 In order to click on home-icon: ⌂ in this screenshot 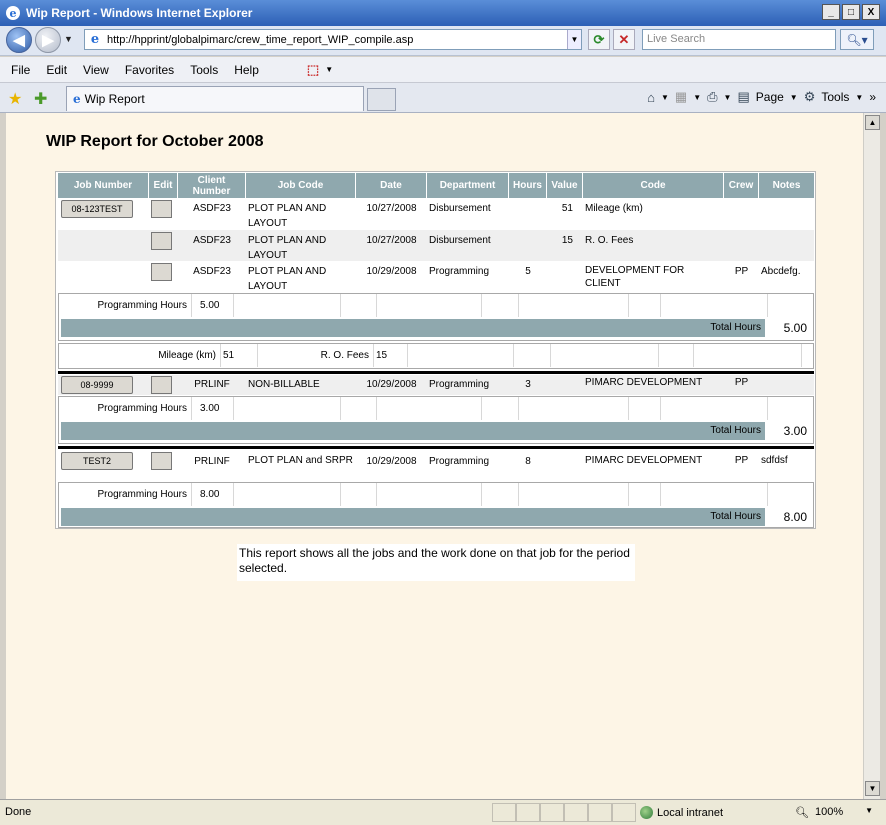, I will do `click(651, 97)`.